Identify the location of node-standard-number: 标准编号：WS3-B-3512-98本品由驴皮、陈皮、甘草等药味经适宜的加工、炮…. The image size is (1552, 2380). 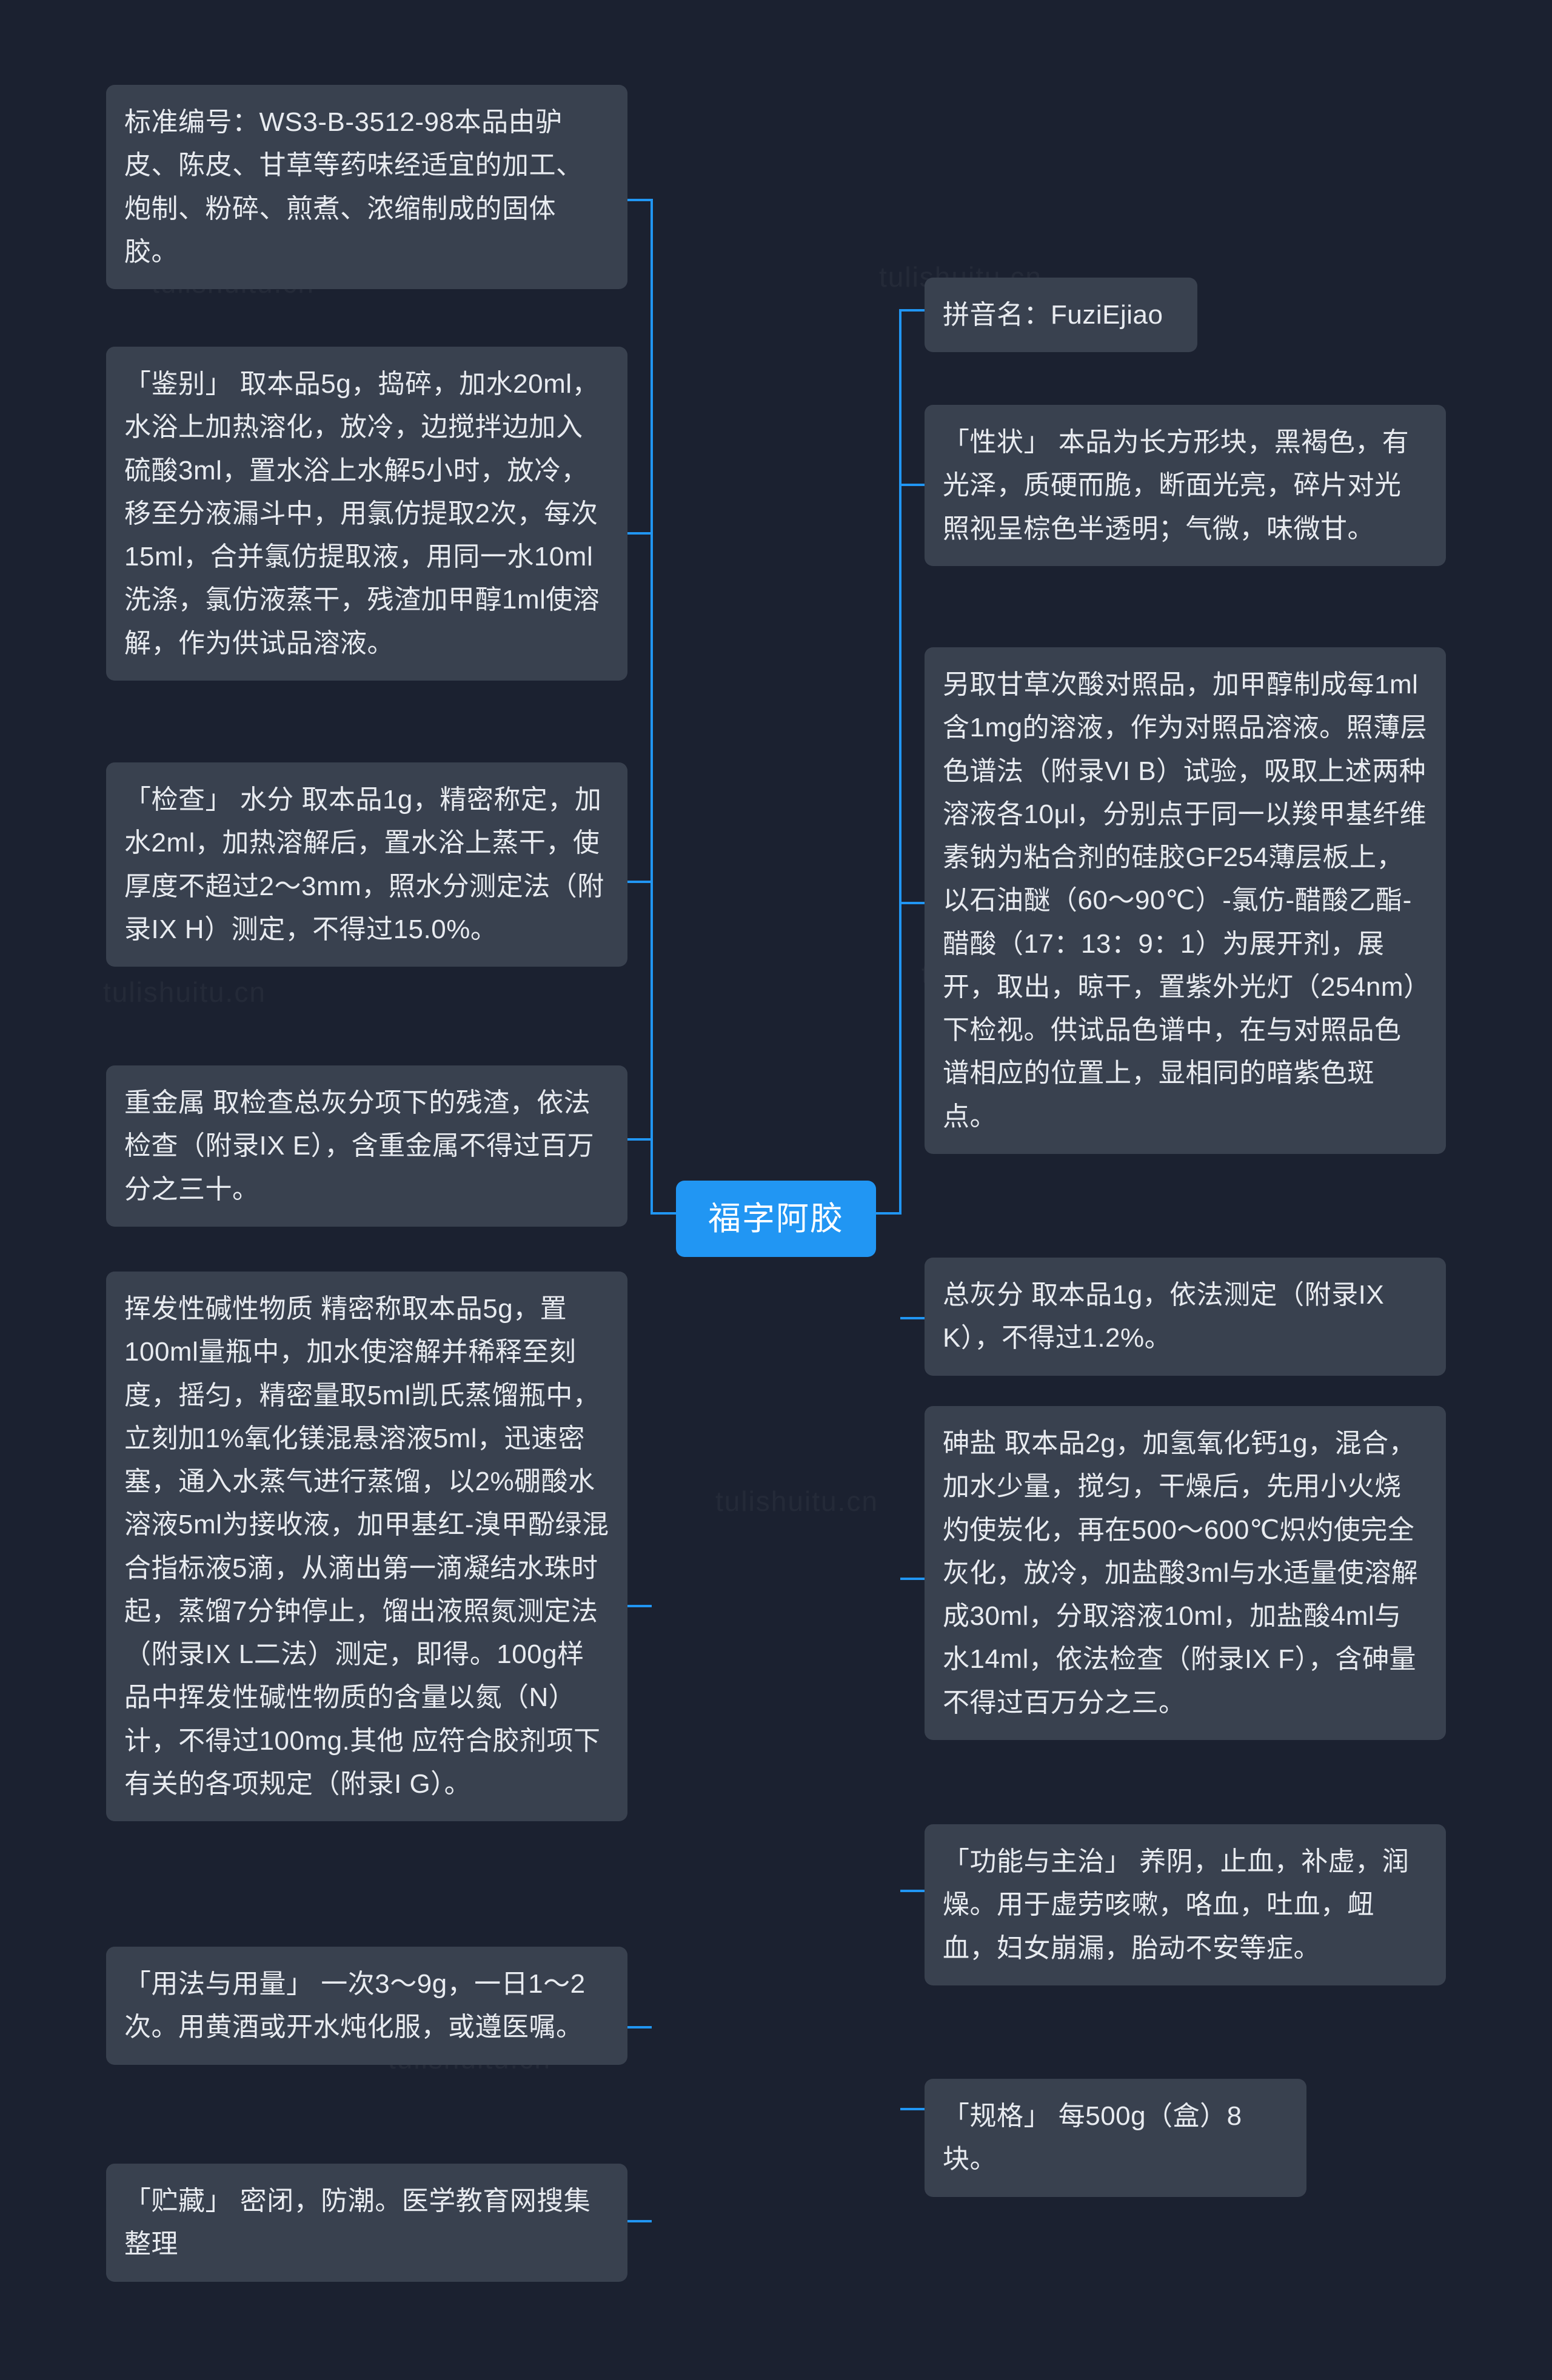
(366, 187).